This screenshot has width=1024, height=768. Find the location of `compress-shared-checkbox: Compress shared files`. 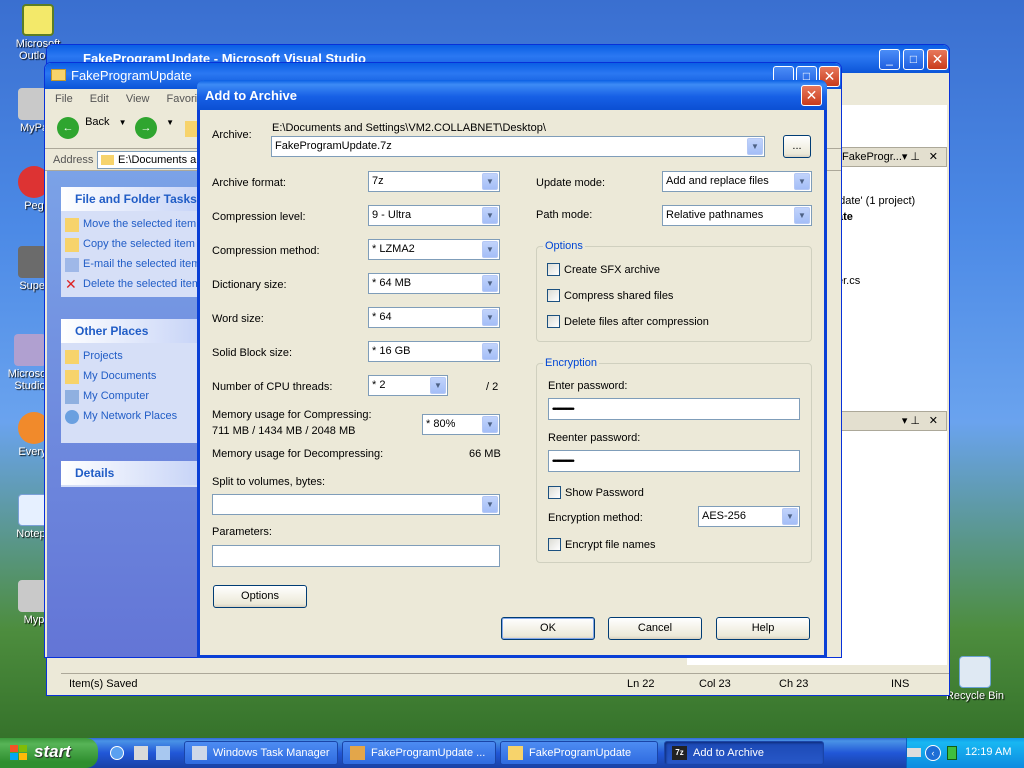

compress-shared-checkbox: Compress shared files is located at coordinates (610, 295).